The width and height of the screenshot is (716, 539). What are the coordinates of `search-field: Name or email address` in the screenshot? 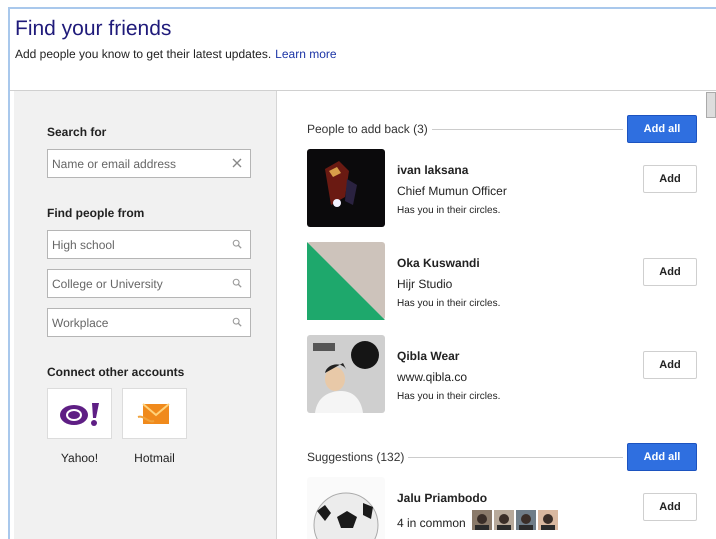 It's located at (149, 163).